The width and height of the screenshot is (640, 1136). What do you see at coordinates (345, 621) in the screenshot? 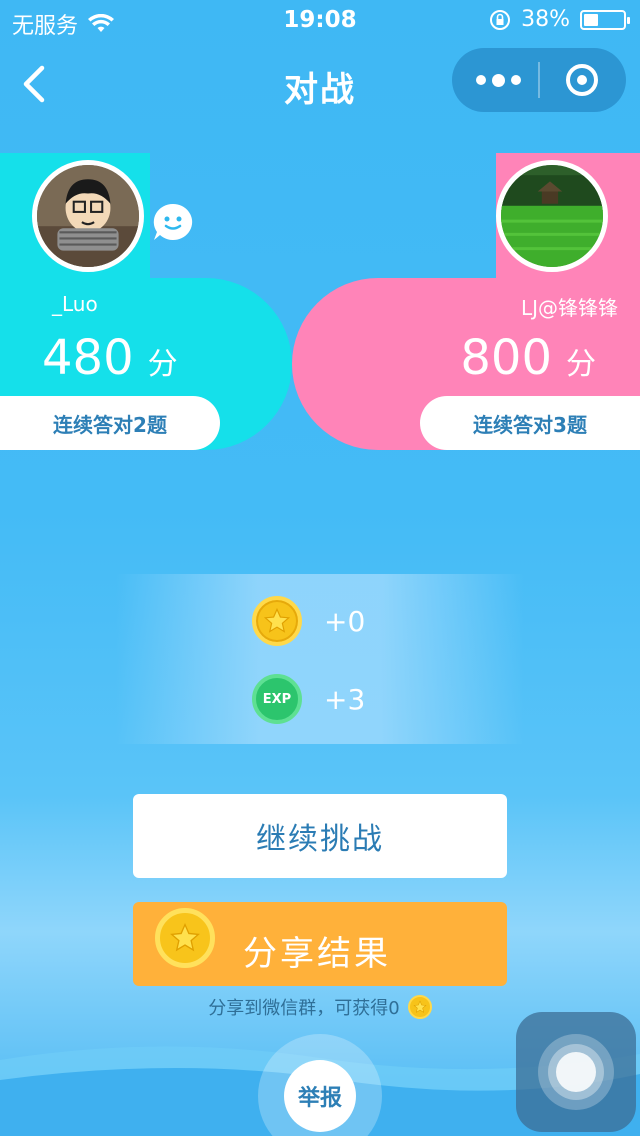
I see `coin-reward-value: +0` at bounding box center [345, 621].